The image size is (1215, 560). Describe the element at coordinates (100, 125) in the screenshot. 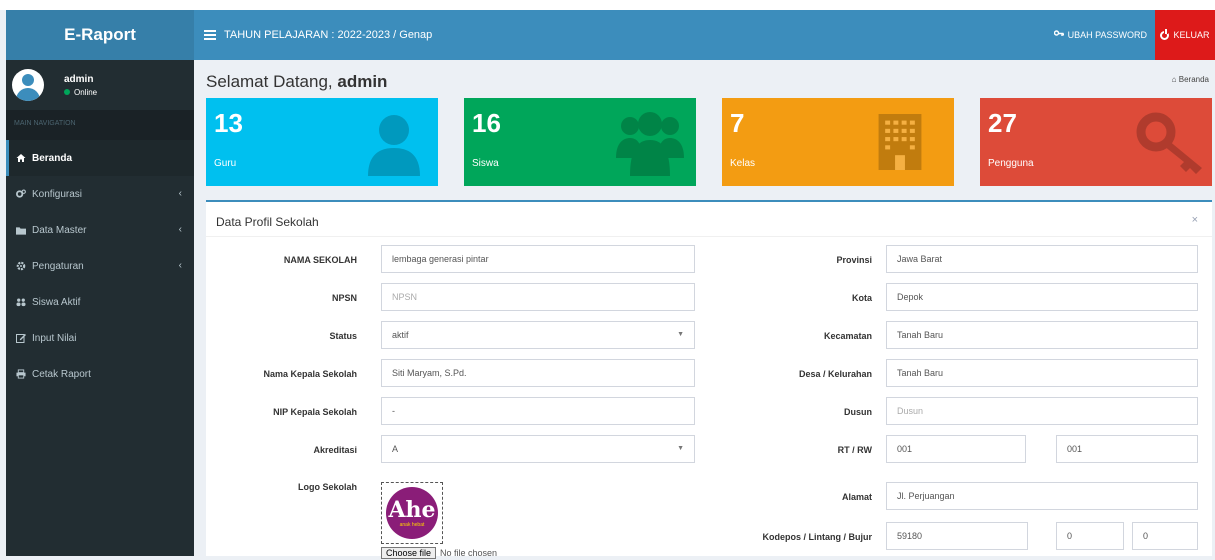

I see `nav-header: MAIN NAVIGATION` at that location.